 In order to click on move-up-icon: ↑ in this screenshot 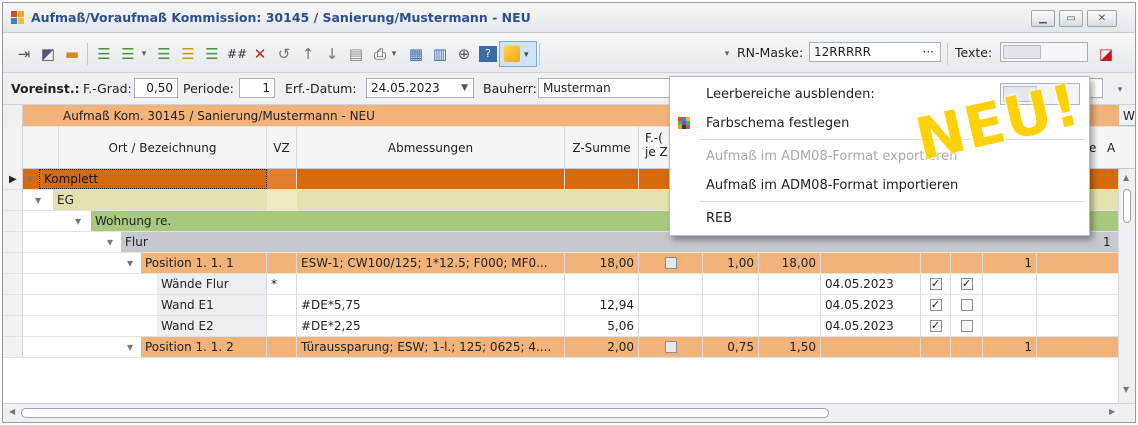, I will do `click(308, 54)`.